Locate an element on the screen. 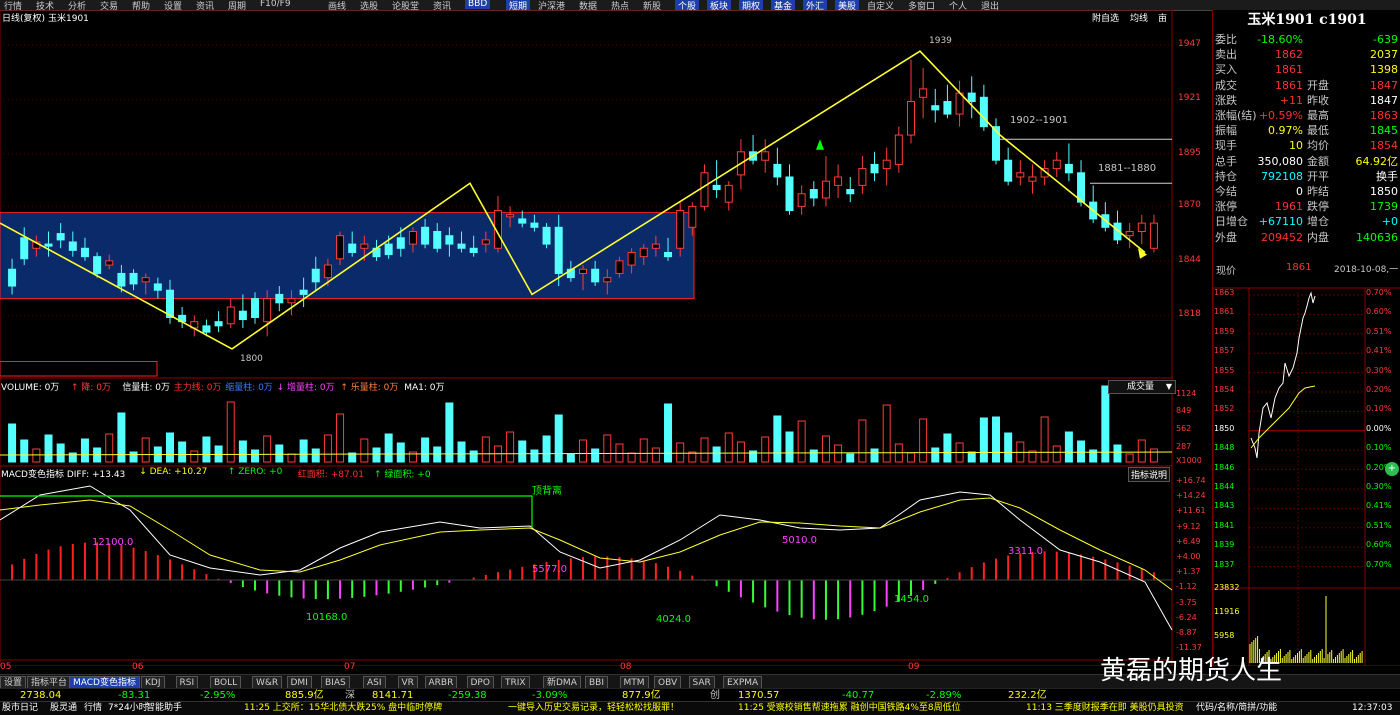  macd-tick-label: +16.74 is located at coordinates (1191, 480).